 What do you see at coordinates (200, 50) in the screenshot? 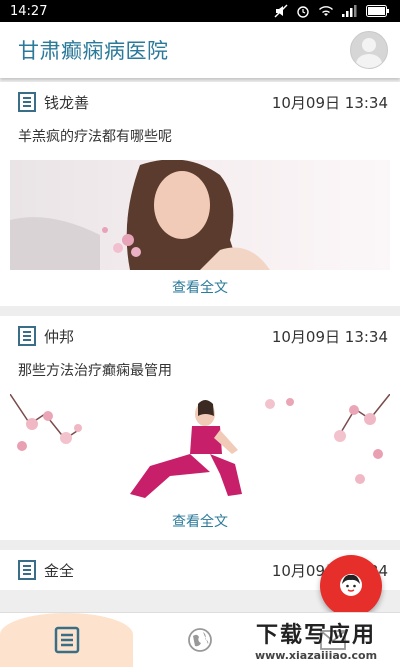
I see `app-bar: 甘肃癫痫病医院` at bounding box center [200, 50].